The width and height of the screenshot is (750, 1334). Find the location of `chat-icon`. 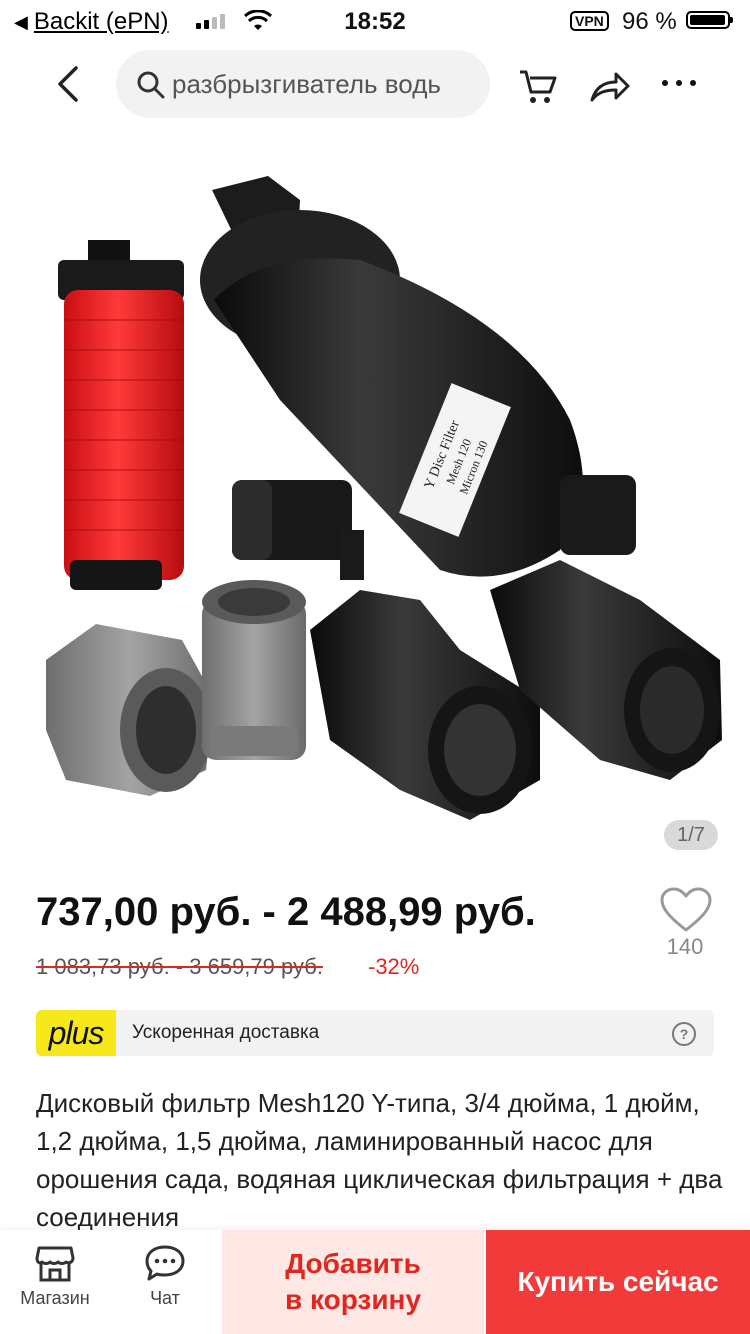

chat-icon is located at coordinates (165, 1263).